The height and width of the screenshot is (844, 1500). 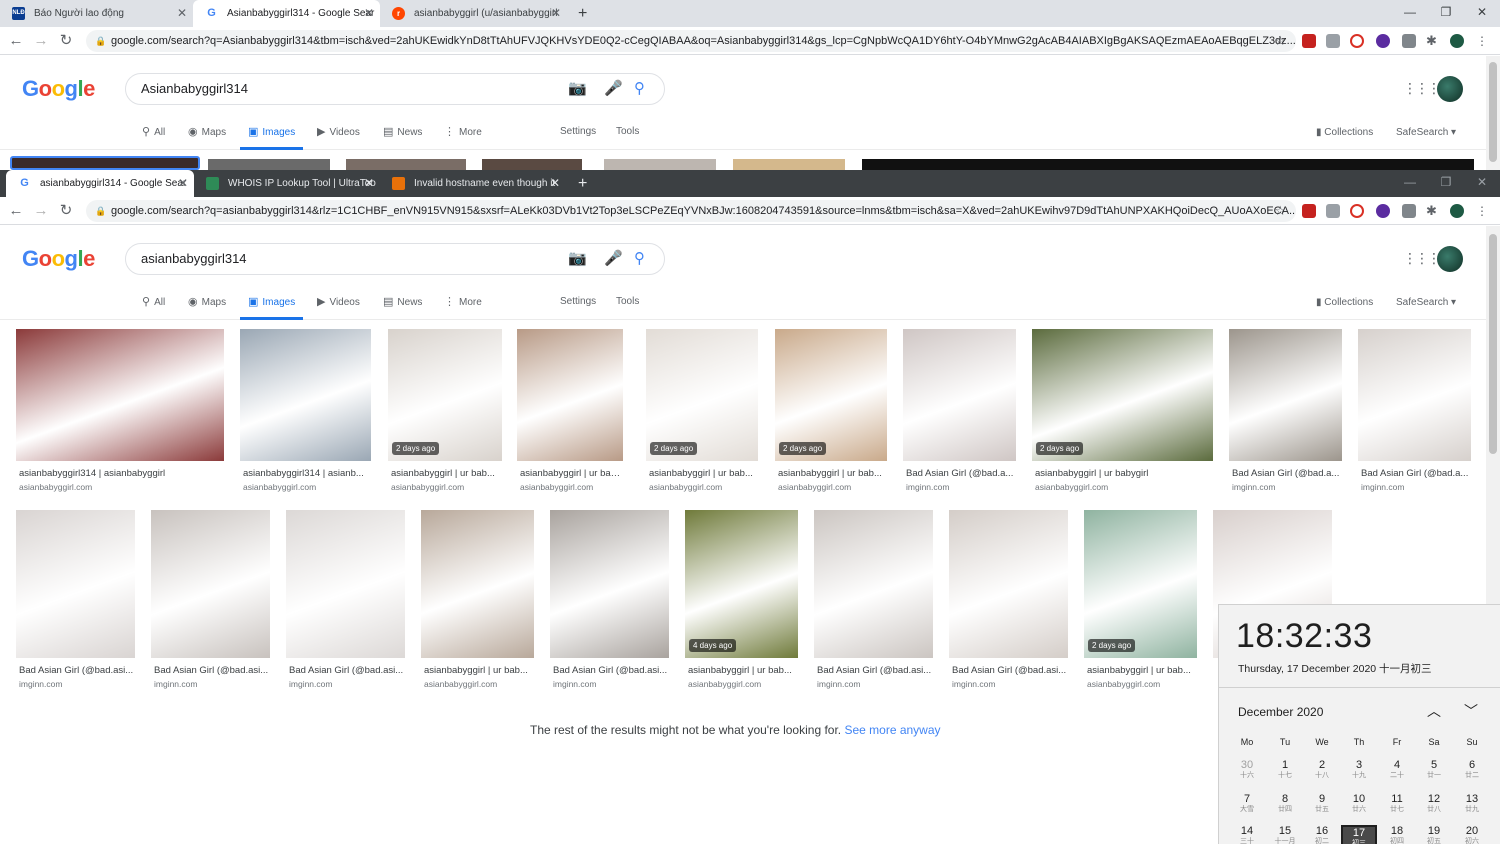 I want to click on settings-link: Settings, so click(x=578, y=132).